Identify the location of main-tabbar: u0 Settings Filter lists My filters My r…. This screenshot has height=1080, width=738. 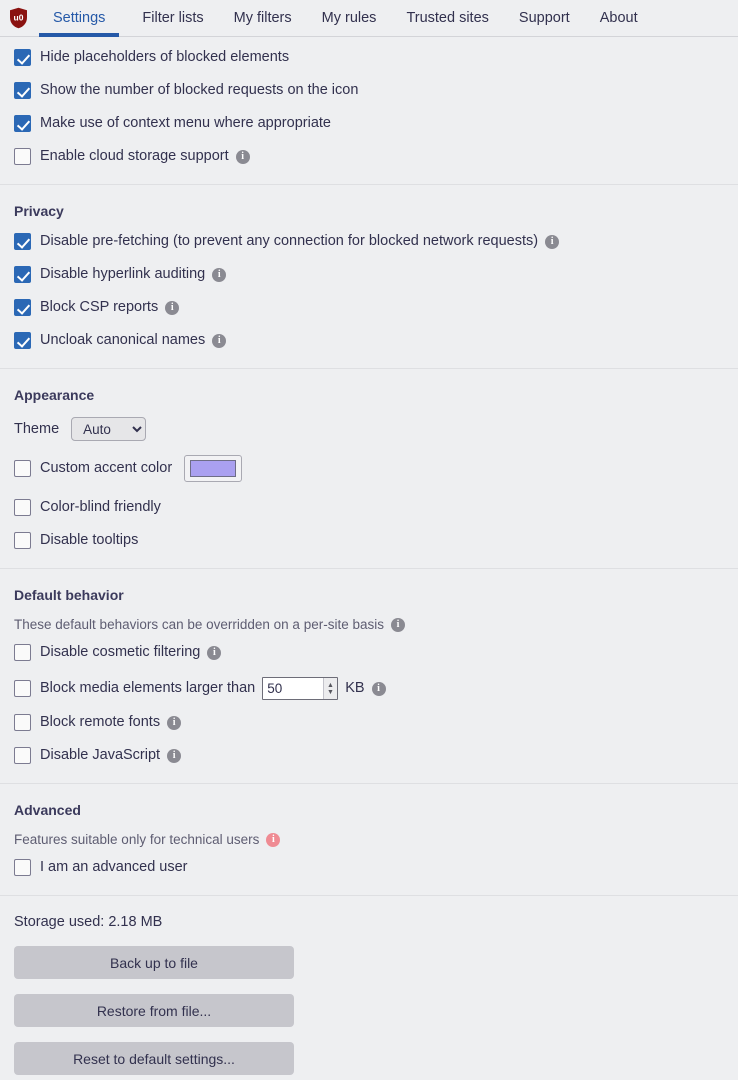
(369, 18).